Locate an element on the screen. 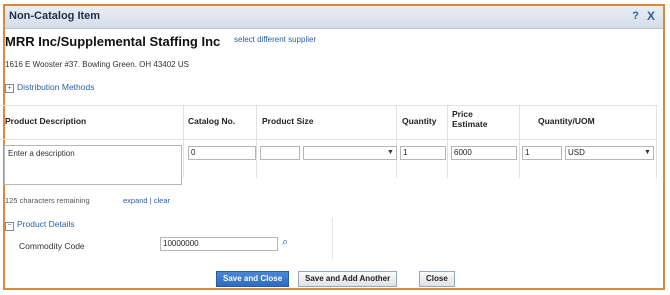  product-details-toggle: − Product Details is located at coordinates (40, 225).